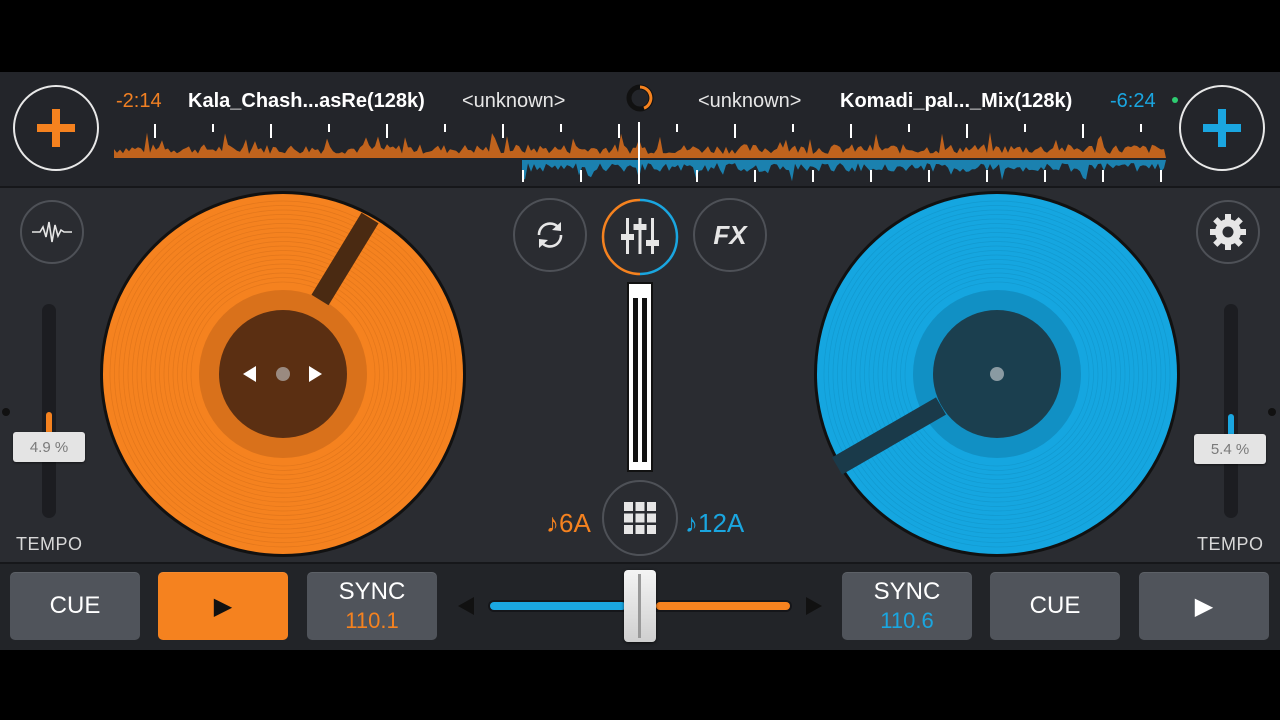 This screenshot has width=1280, height=720. Describe the element at coordinates (1272, 412) in the screenshot. I see `right-edge-dot` at that location.